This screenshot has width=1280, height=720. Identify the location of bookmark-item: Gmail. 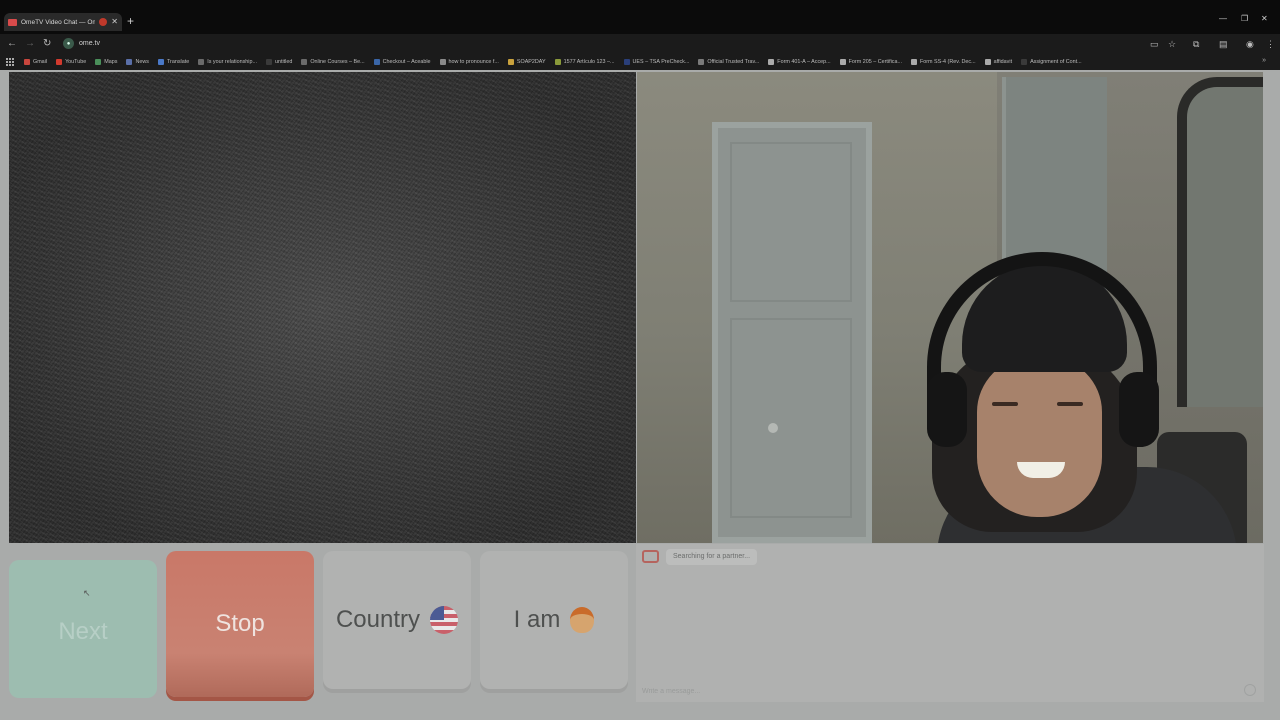
(35, 62).